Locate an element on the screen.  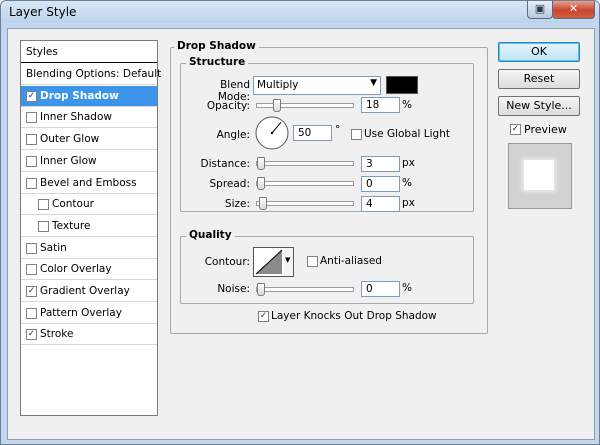
noise-slider-thumb is located at coordinates (261, 289).